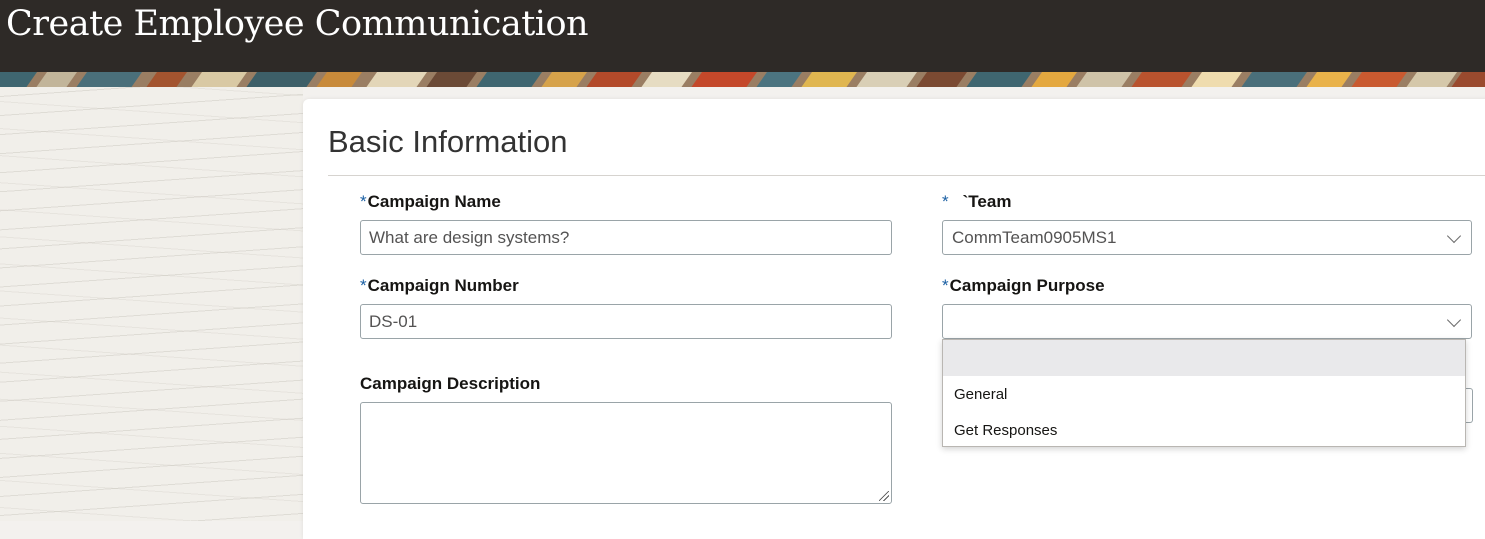 Image resolution: width=1485 pixels, height=539 pixels. I want to click on campaign-purpose-dropdown: General Get Responses, so click(1204, 393).